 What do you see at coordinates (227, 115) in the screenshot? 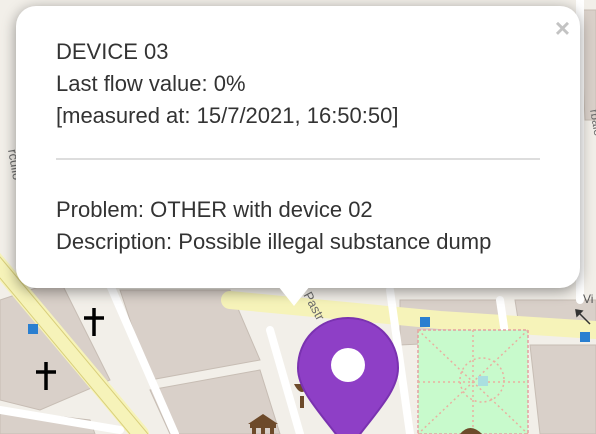
I see `measured-at: [measured at: 15/7/2021, 16:50:50]` at bounding box center [227, 115].